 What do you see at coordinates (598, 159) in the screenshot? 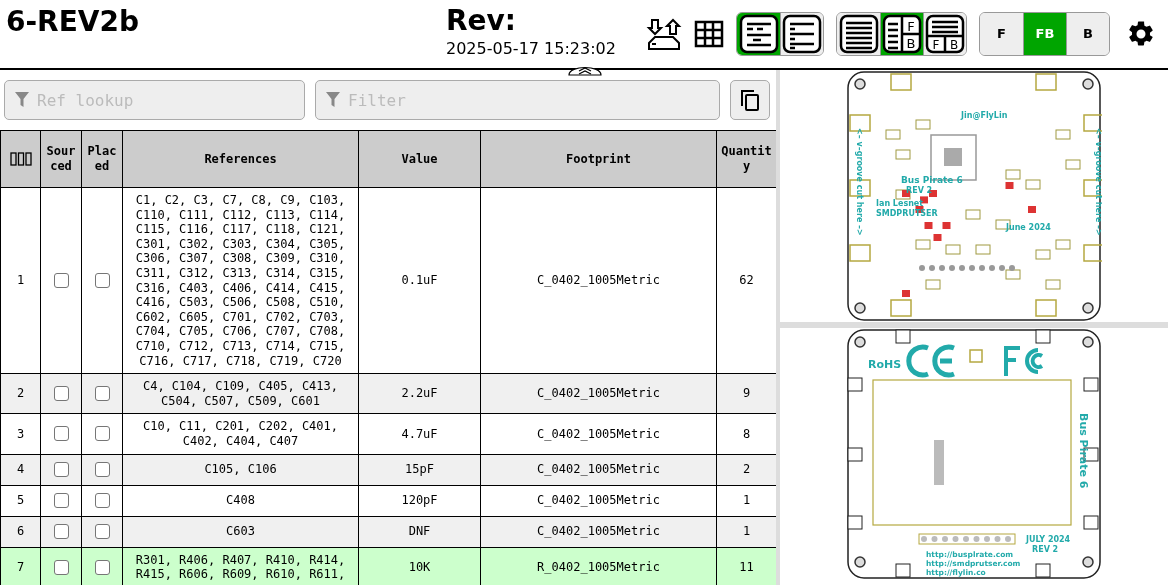
I see `column-header: Footprint` at bounding box center [598, 159].